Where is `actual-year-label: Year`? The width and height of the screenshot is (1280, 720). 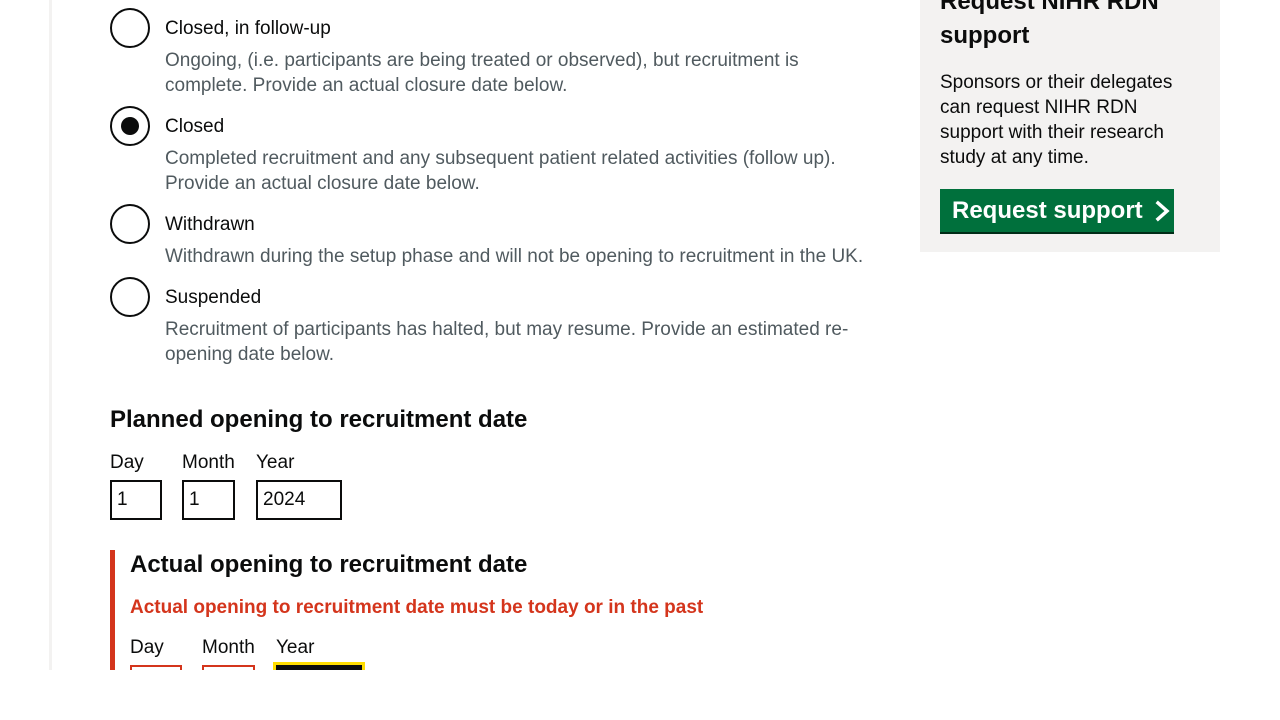 actual-year-label: Year is located at coordinates (295, 647).